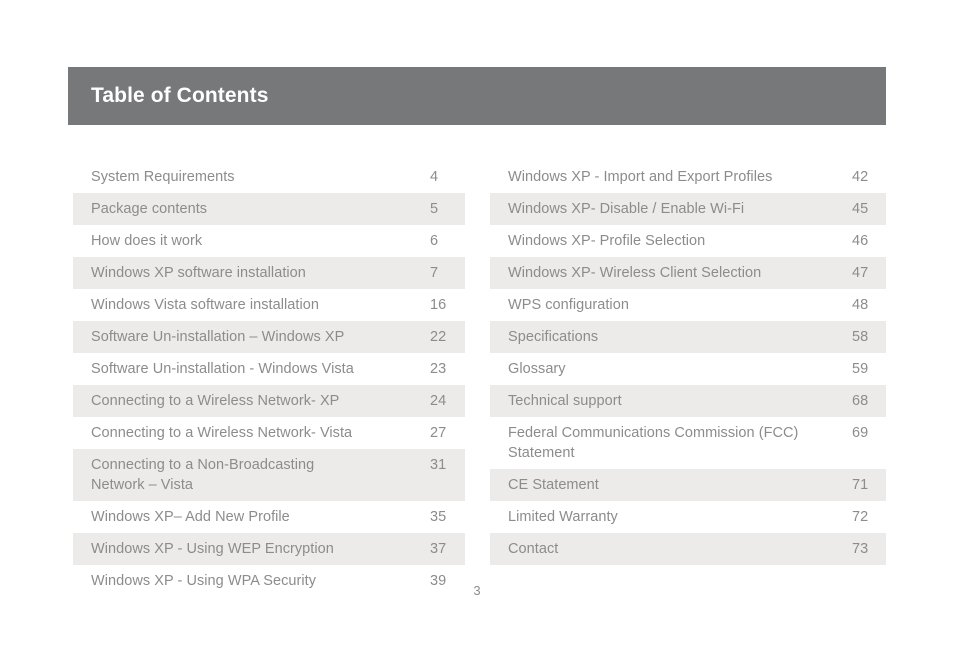 The width and height of the screenshot is (954, 665). Describe the element at coordinates (269, 209) in the screenshot. I see `toc-entry: Package contents 5` at that location.